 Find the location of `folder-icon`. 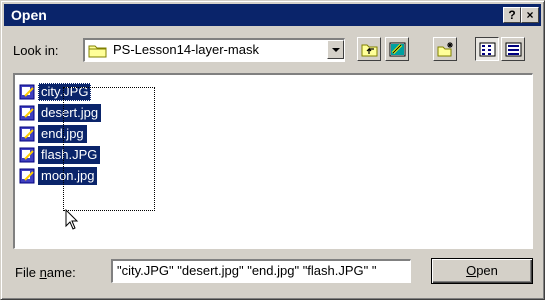

folder-icon is located at coordinates (97, 51).